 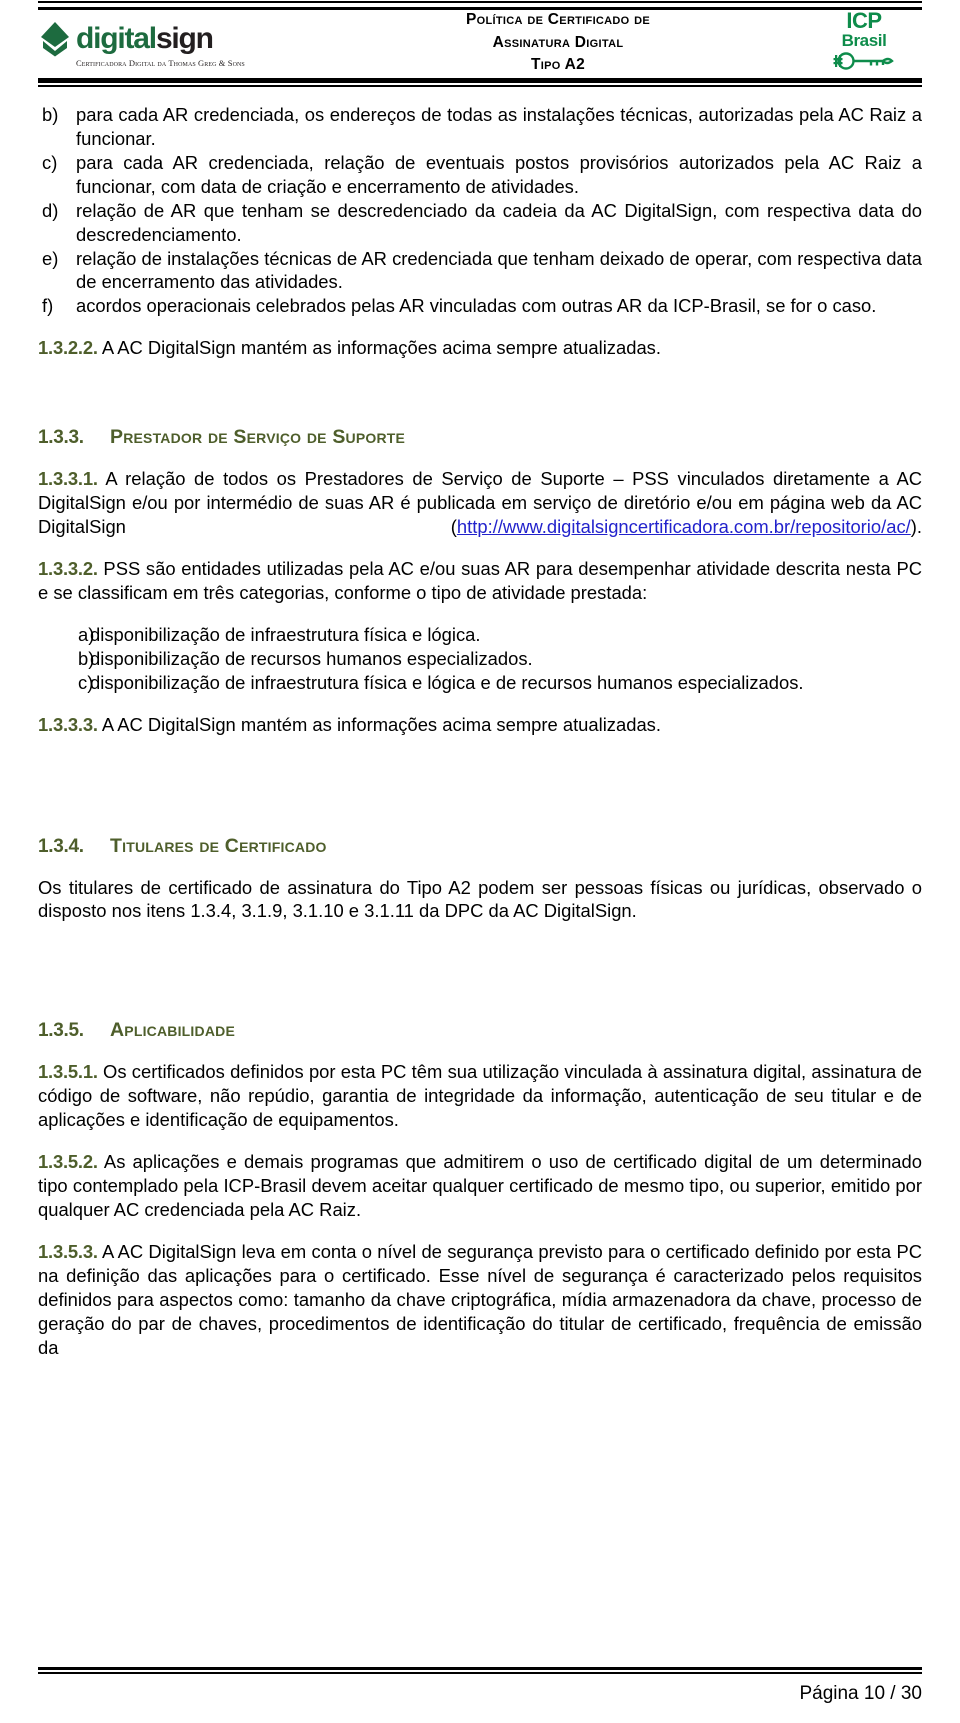 What do you see at coordinates (61, 1031) in the screenshot?
I see `heading-number: 1.3.5.` at bounding box center [61, 1031].